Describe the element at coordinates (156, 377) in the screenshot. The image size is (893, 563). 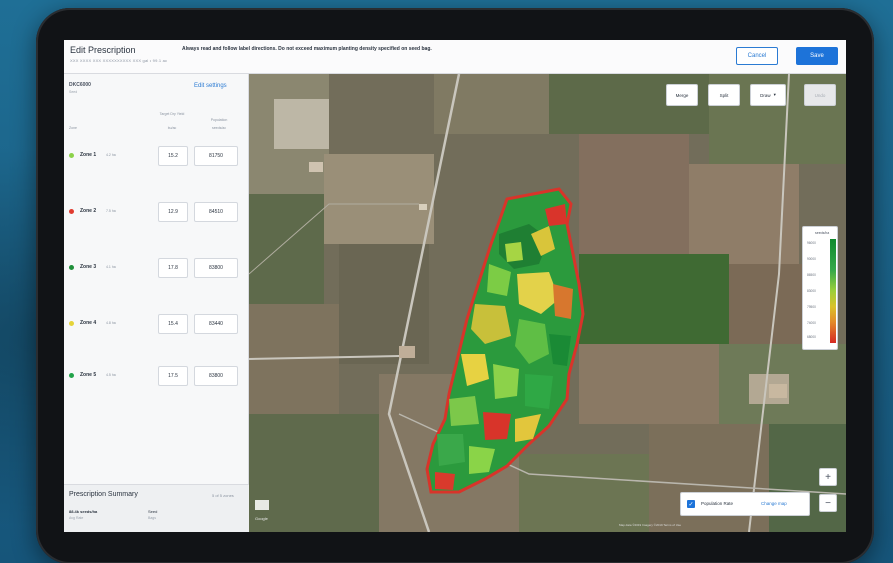
I see `zone-row: Zone 5 4.5 ha 17.5 83800` at that location.